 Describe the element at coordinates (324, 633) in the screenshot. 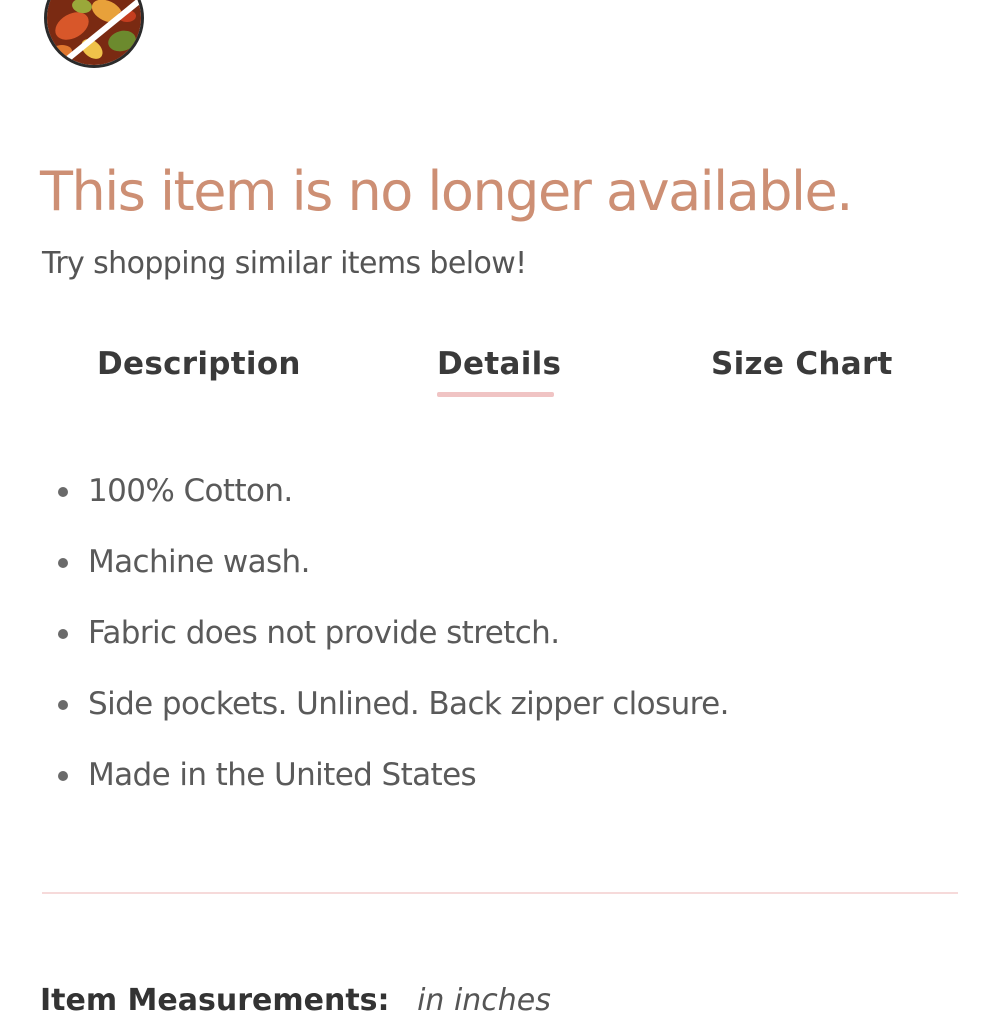

I see `detail-text: Fabric does not provide stretch.` at that location.